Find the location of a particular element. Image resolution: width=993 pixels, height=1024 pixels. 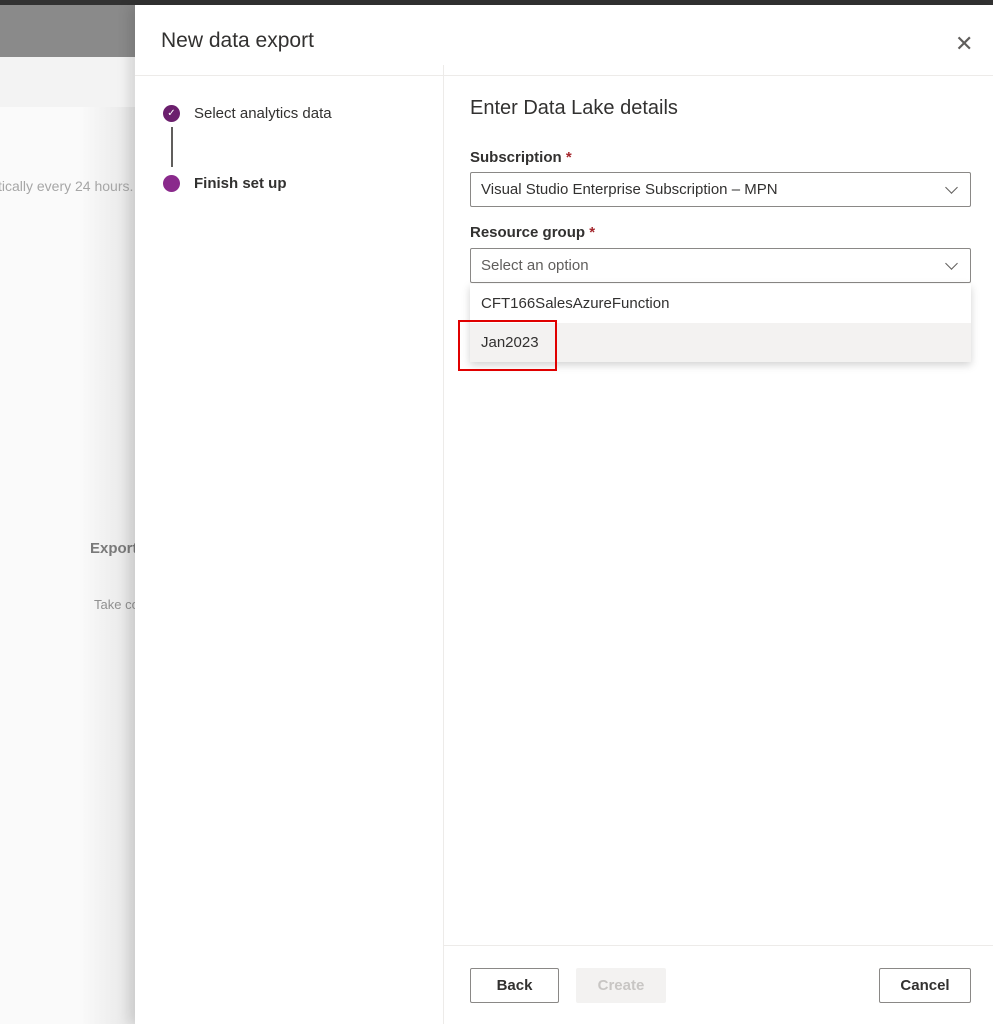

background-hint: tically every 24 hours. is located at coordinates (67, 186).